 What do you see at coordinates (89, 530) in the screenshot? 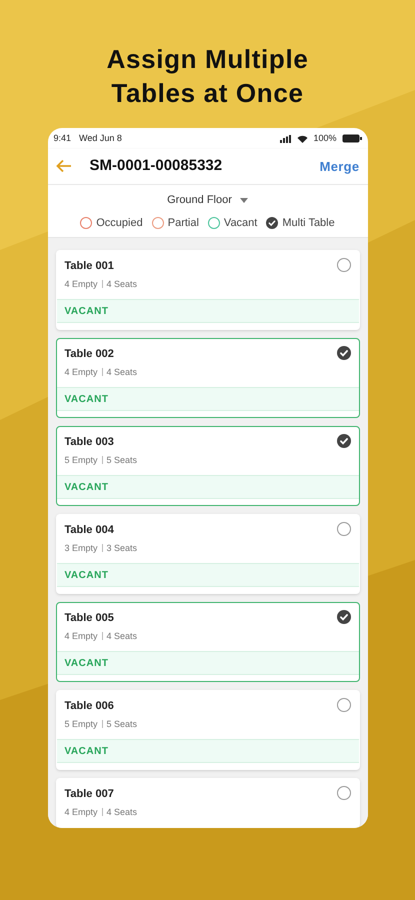
I see `table-name: Table 004` at bounding box center [89, 530].